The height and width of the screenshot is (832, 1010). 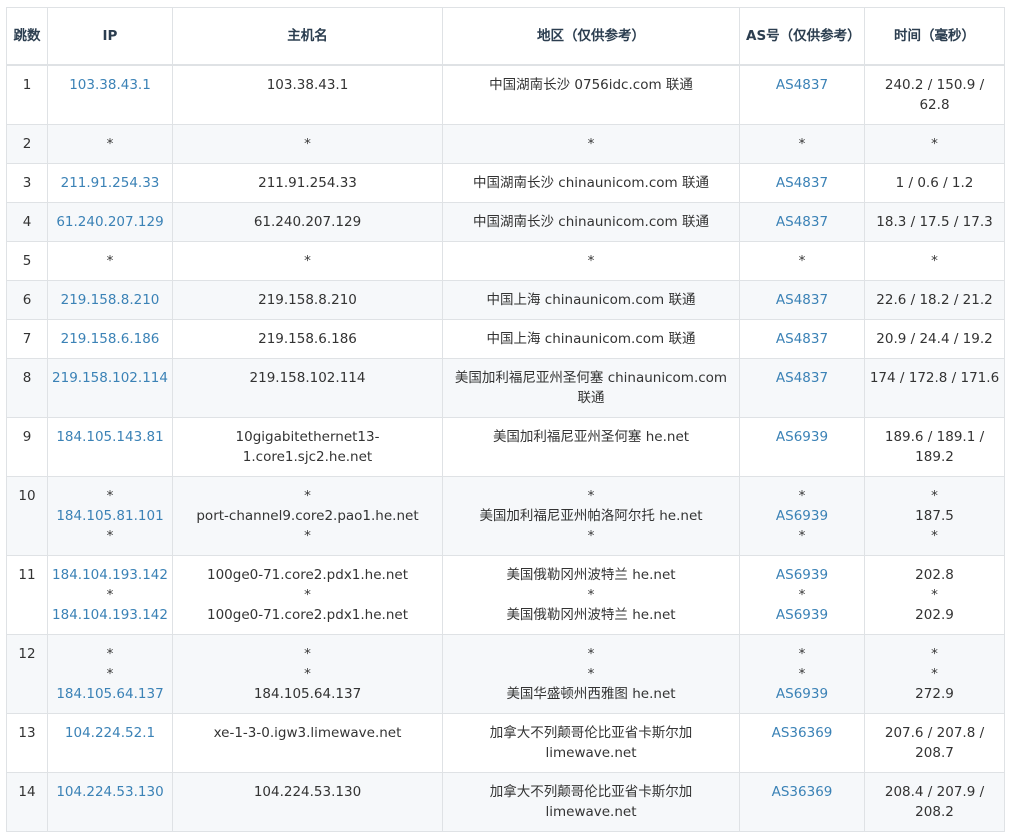 I want to click on ip-link: 61.240.207.129, so click(x=110, y=222).